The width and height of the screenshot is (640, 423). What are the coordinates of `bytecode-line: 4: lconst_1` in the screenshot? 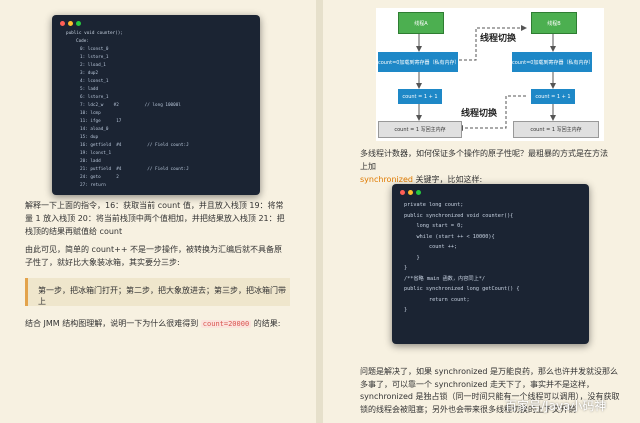 It's located at (94, 81).